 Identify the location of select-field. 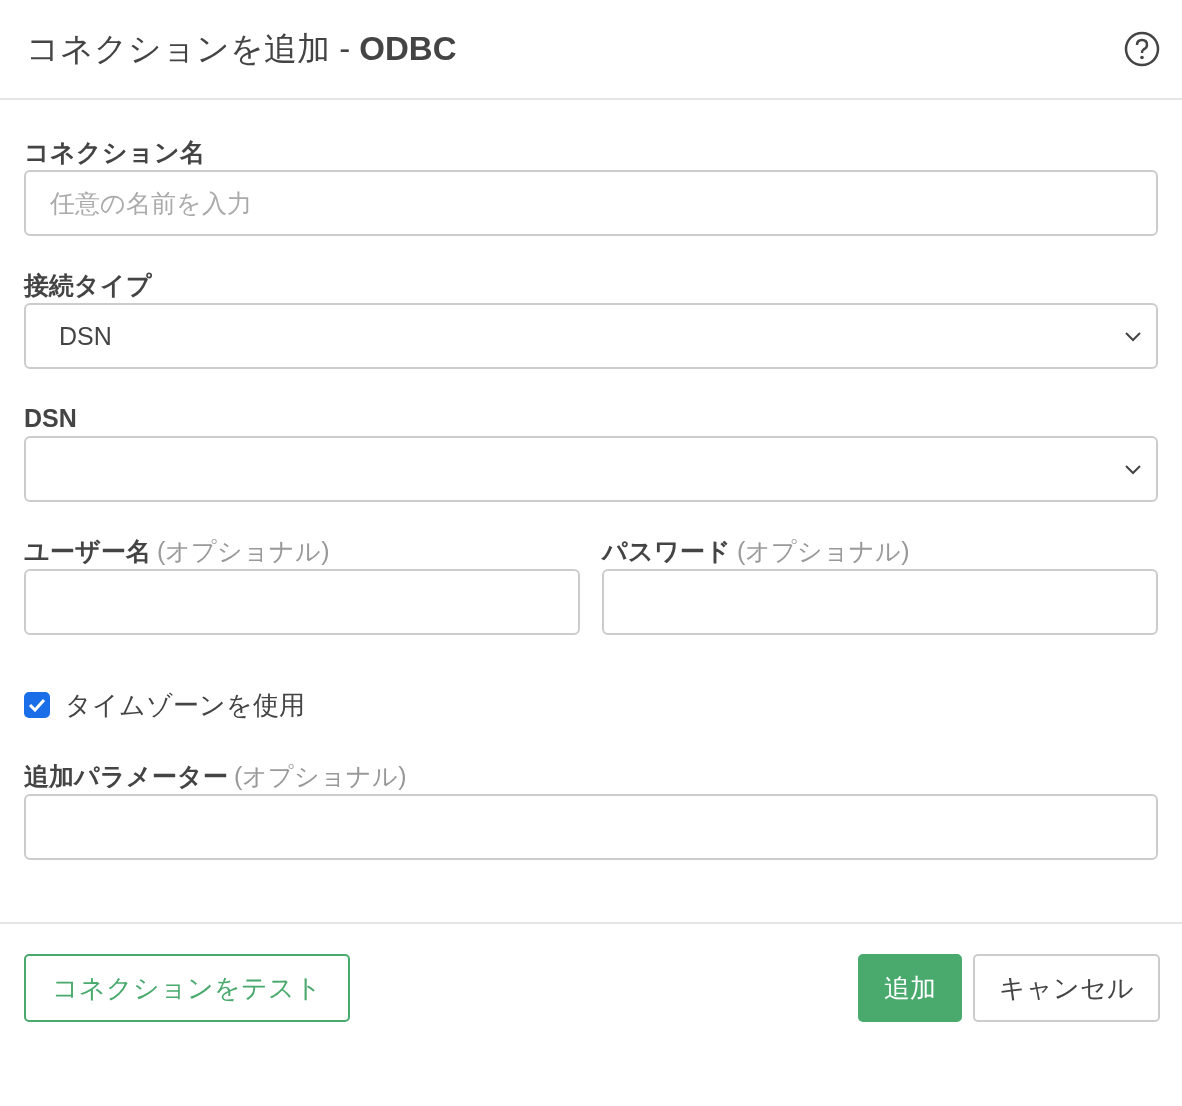
(591, 469).